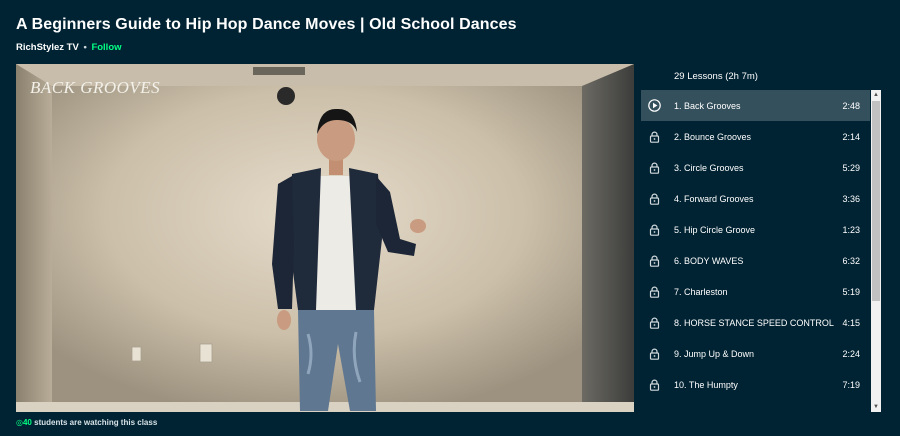  Describe the element at coordinates (876, 95) in the screenshot. I see `scroll-up-arrow-icon: ▲` at that location.